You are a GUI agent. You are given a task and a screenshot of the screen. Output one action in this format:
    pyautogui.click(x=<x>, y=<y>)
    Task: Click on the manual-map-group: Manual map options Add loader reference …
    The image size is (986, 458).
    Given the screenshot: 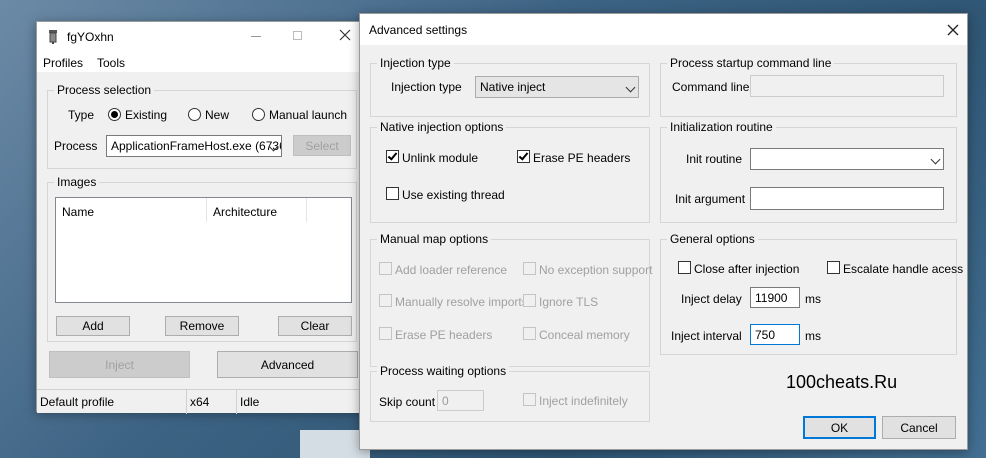 What is the action you would take?
    pyautogui.click(x=511, y=299)
    